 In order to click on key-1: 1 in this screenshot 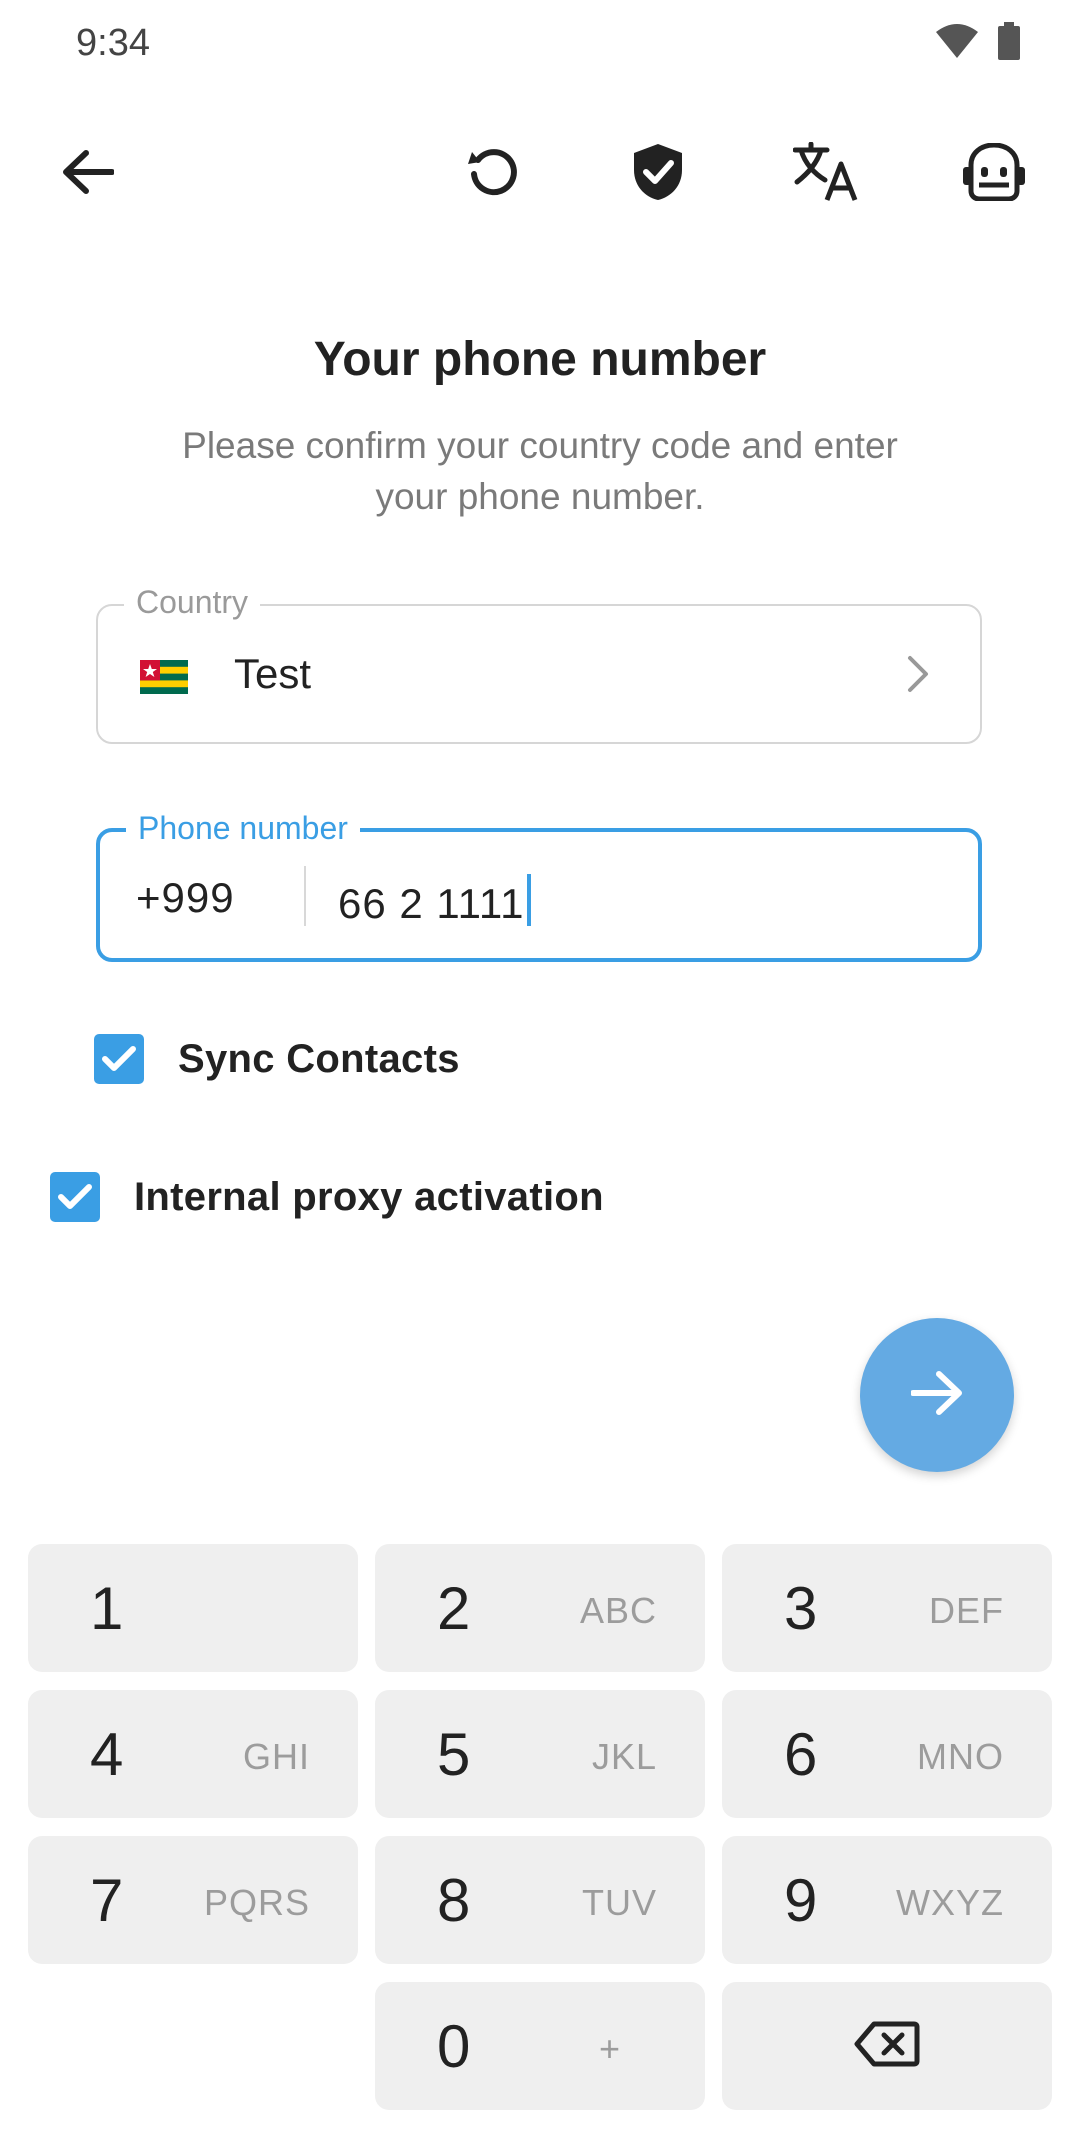, I will do `click(193, 1608)`.